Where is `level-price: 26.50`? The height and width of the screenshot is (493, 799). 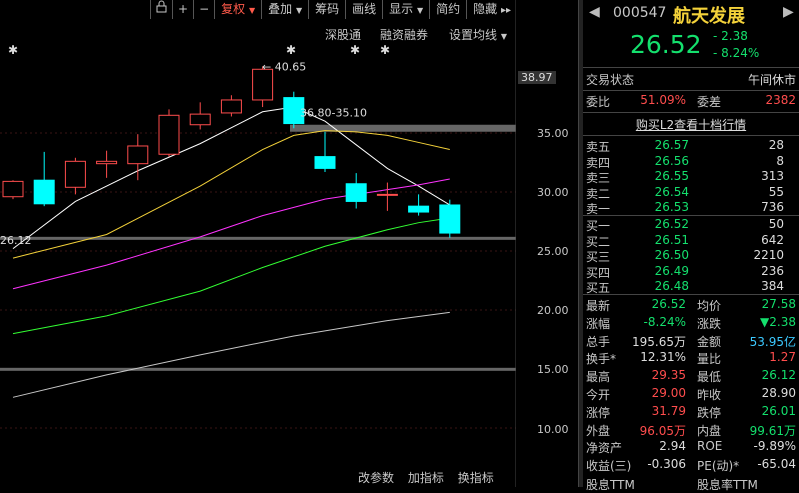
level-price: 26.50 is located at coordinates (672, 255).